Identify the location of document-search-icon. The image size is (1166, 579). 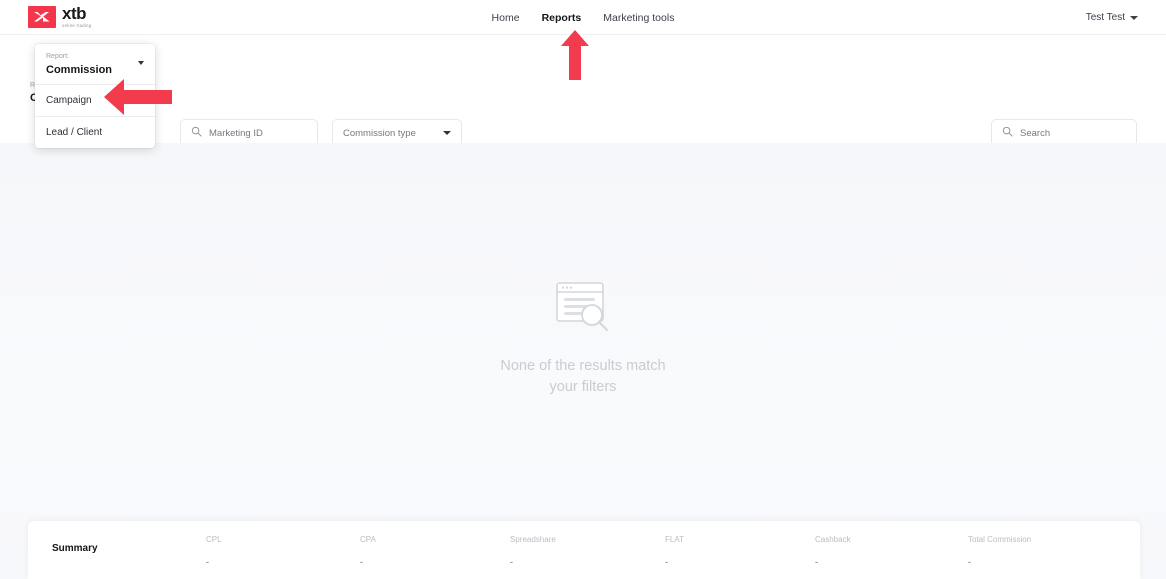
(583, 309).